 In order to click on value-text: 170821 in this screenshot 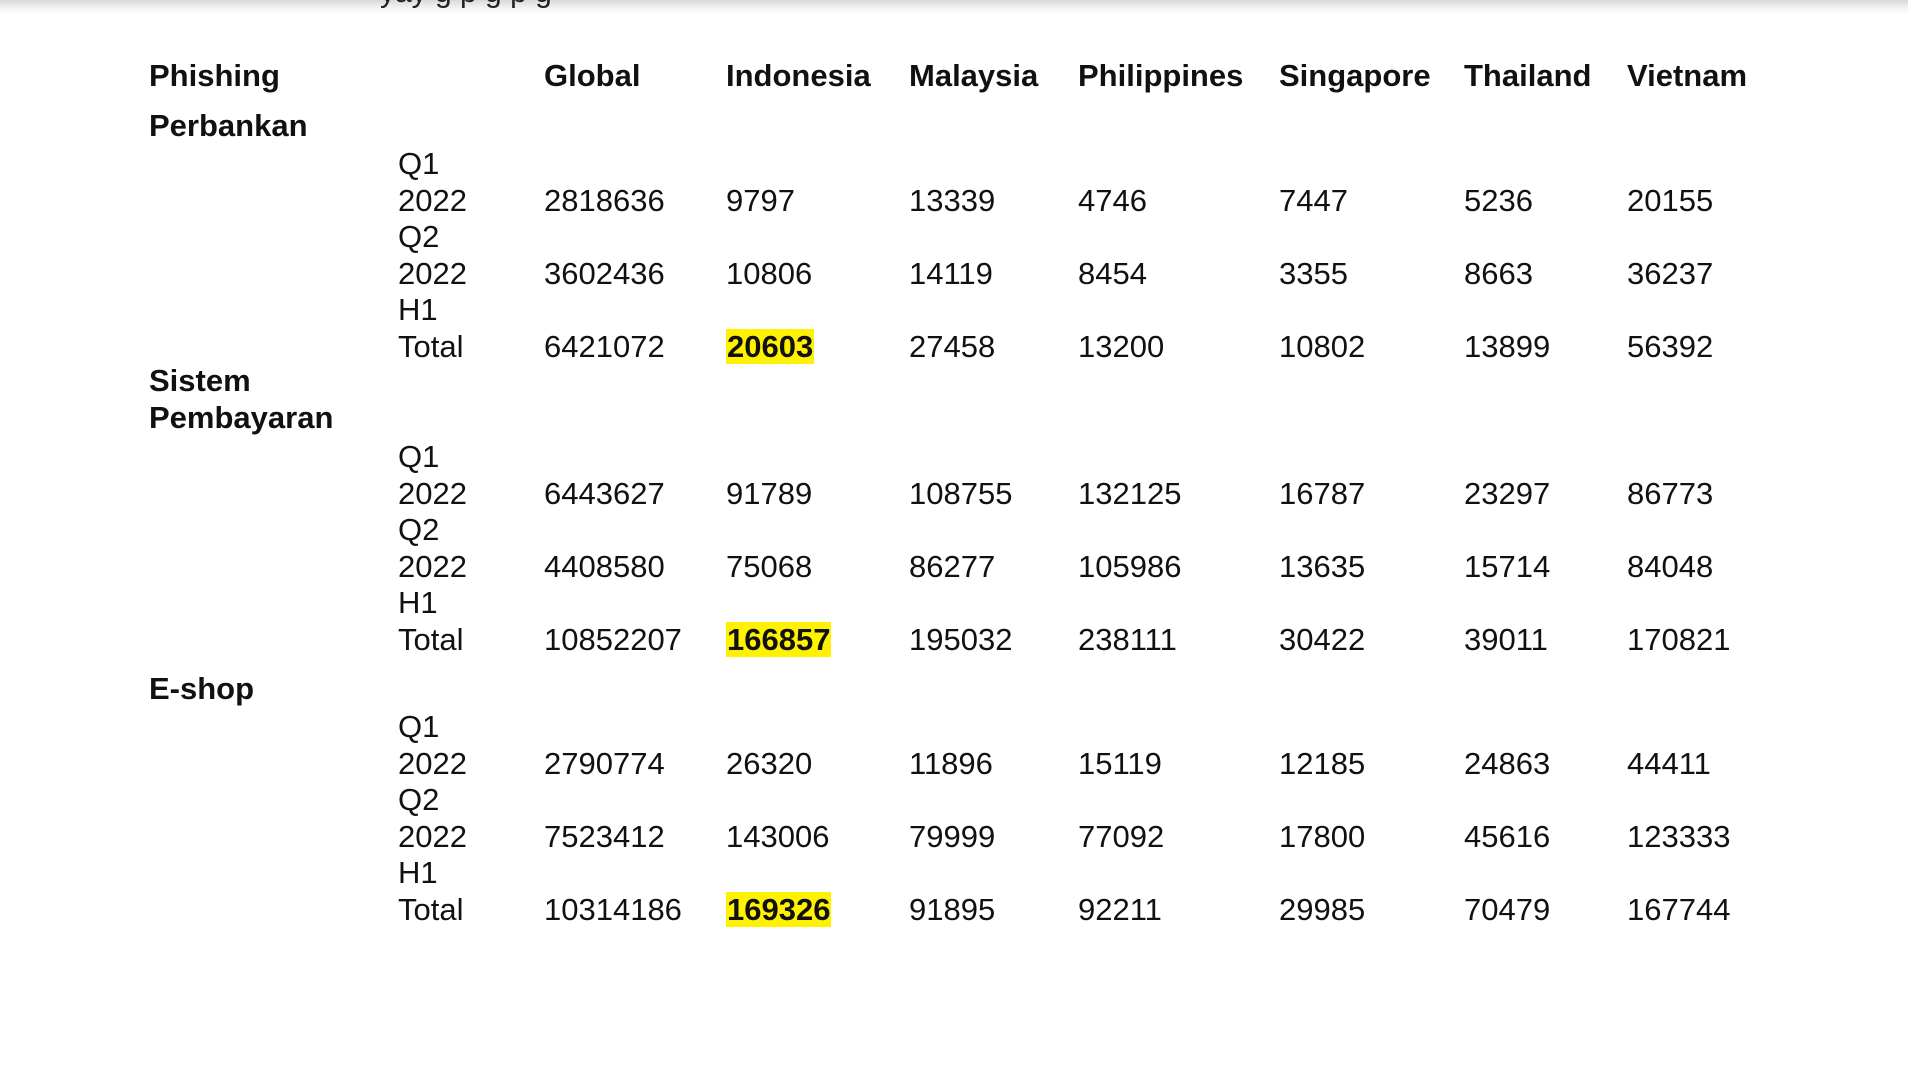, I will do `click(1679, 639)`.